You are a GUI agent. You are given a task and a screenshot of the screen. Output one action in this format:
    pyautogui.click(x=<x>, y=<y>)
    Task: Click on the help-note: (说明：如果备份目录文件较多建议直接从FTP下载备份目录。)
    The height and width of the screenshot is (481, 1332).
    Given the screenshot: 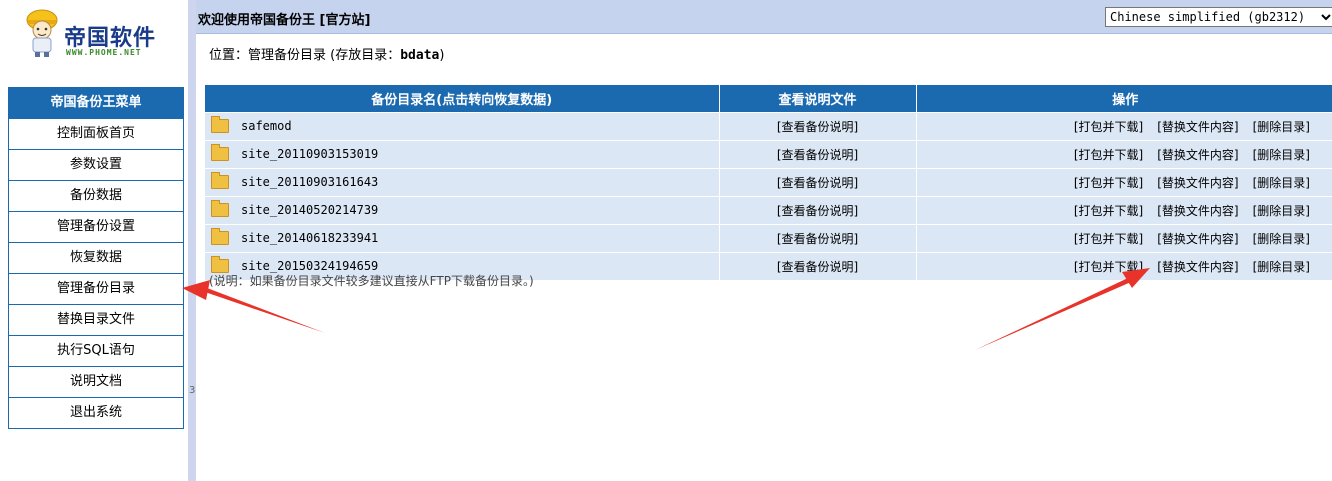 What is the action you would take?
    pyautogui.click(x=371, y=281)
    